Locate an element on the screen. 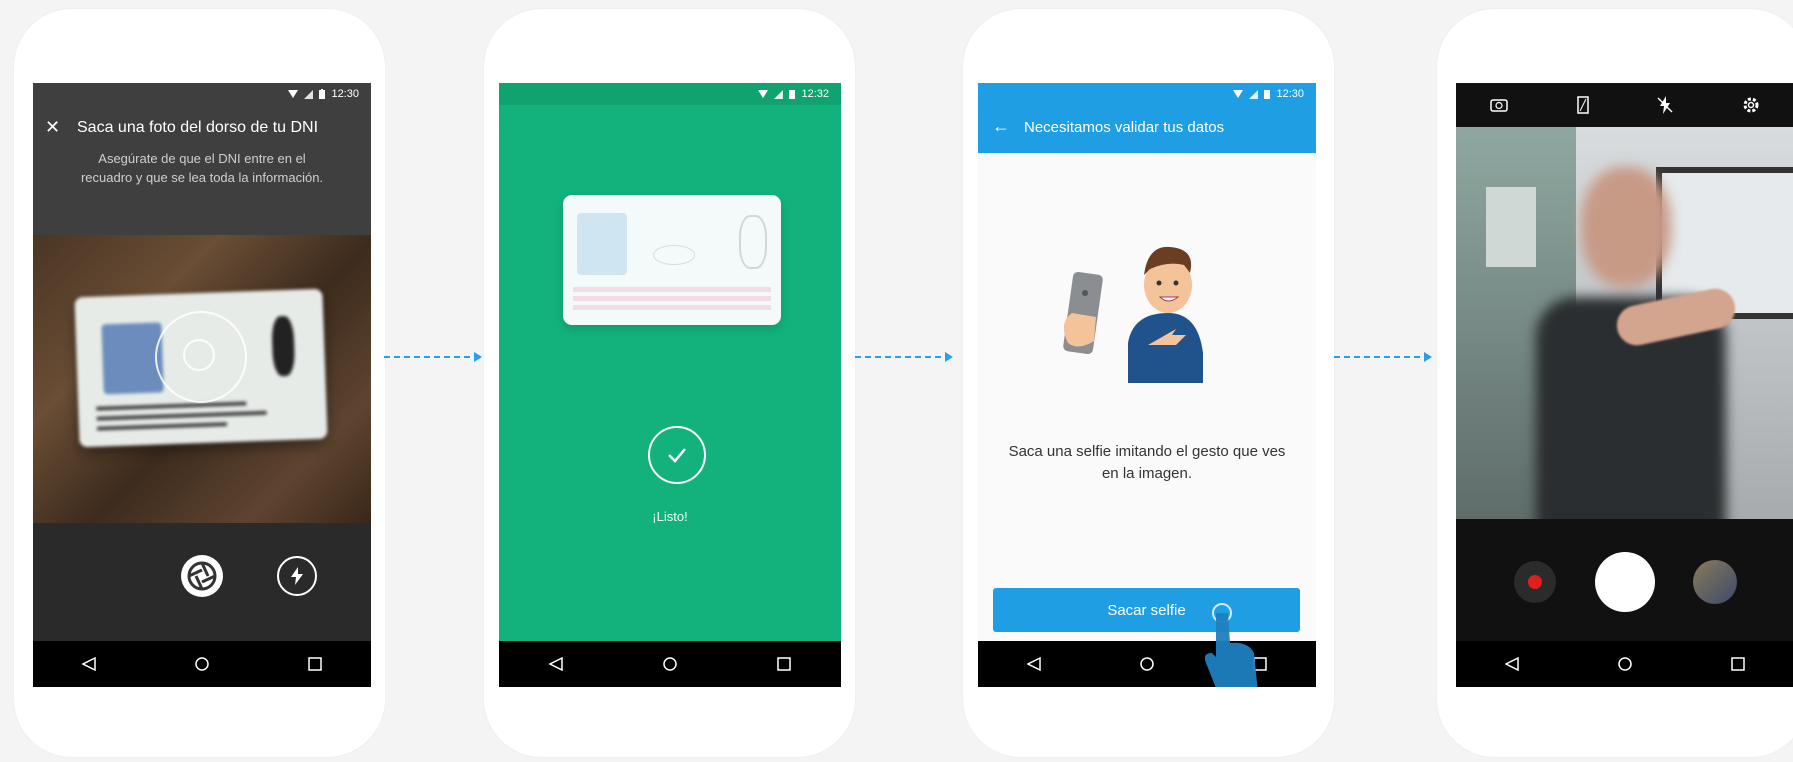  close-icon: ✕ is located at coordinates (52, 127).